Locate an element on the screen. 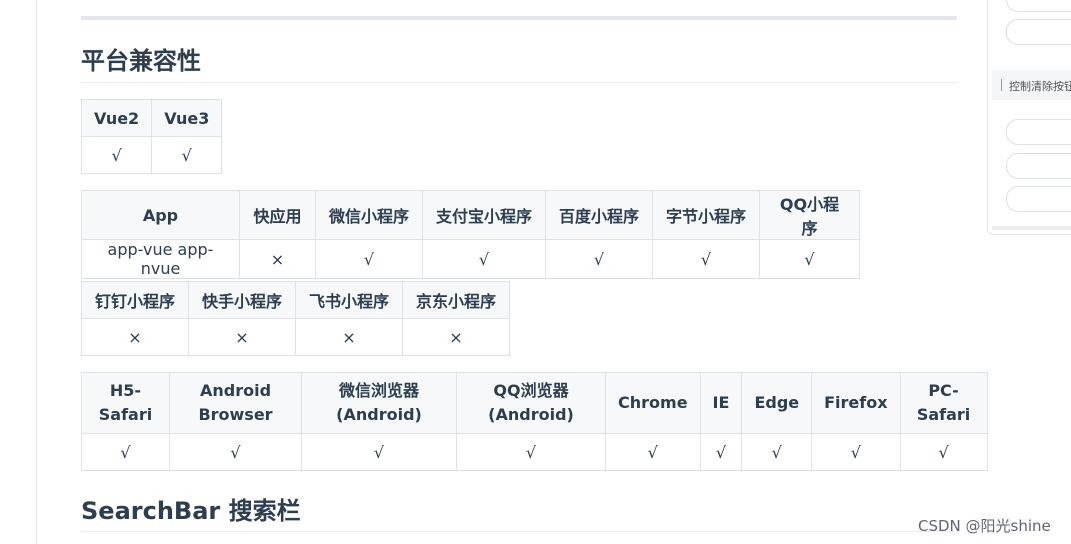  watermark: CSDN @阳光shine is located at coordinates (984, 526).